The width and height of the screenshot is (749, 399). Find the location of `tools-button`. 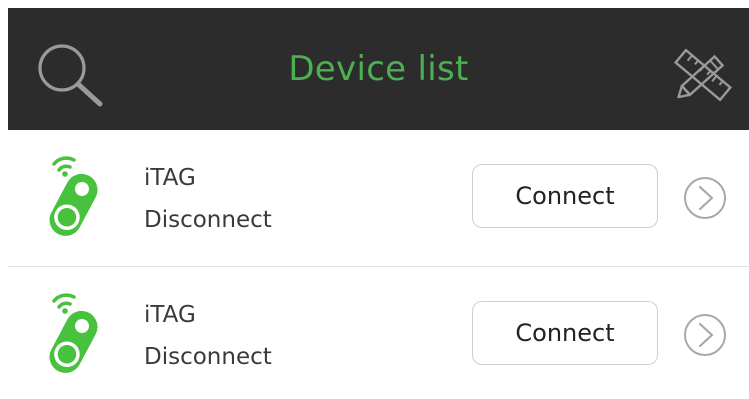

tools-button is located at coordinates (703, 75).